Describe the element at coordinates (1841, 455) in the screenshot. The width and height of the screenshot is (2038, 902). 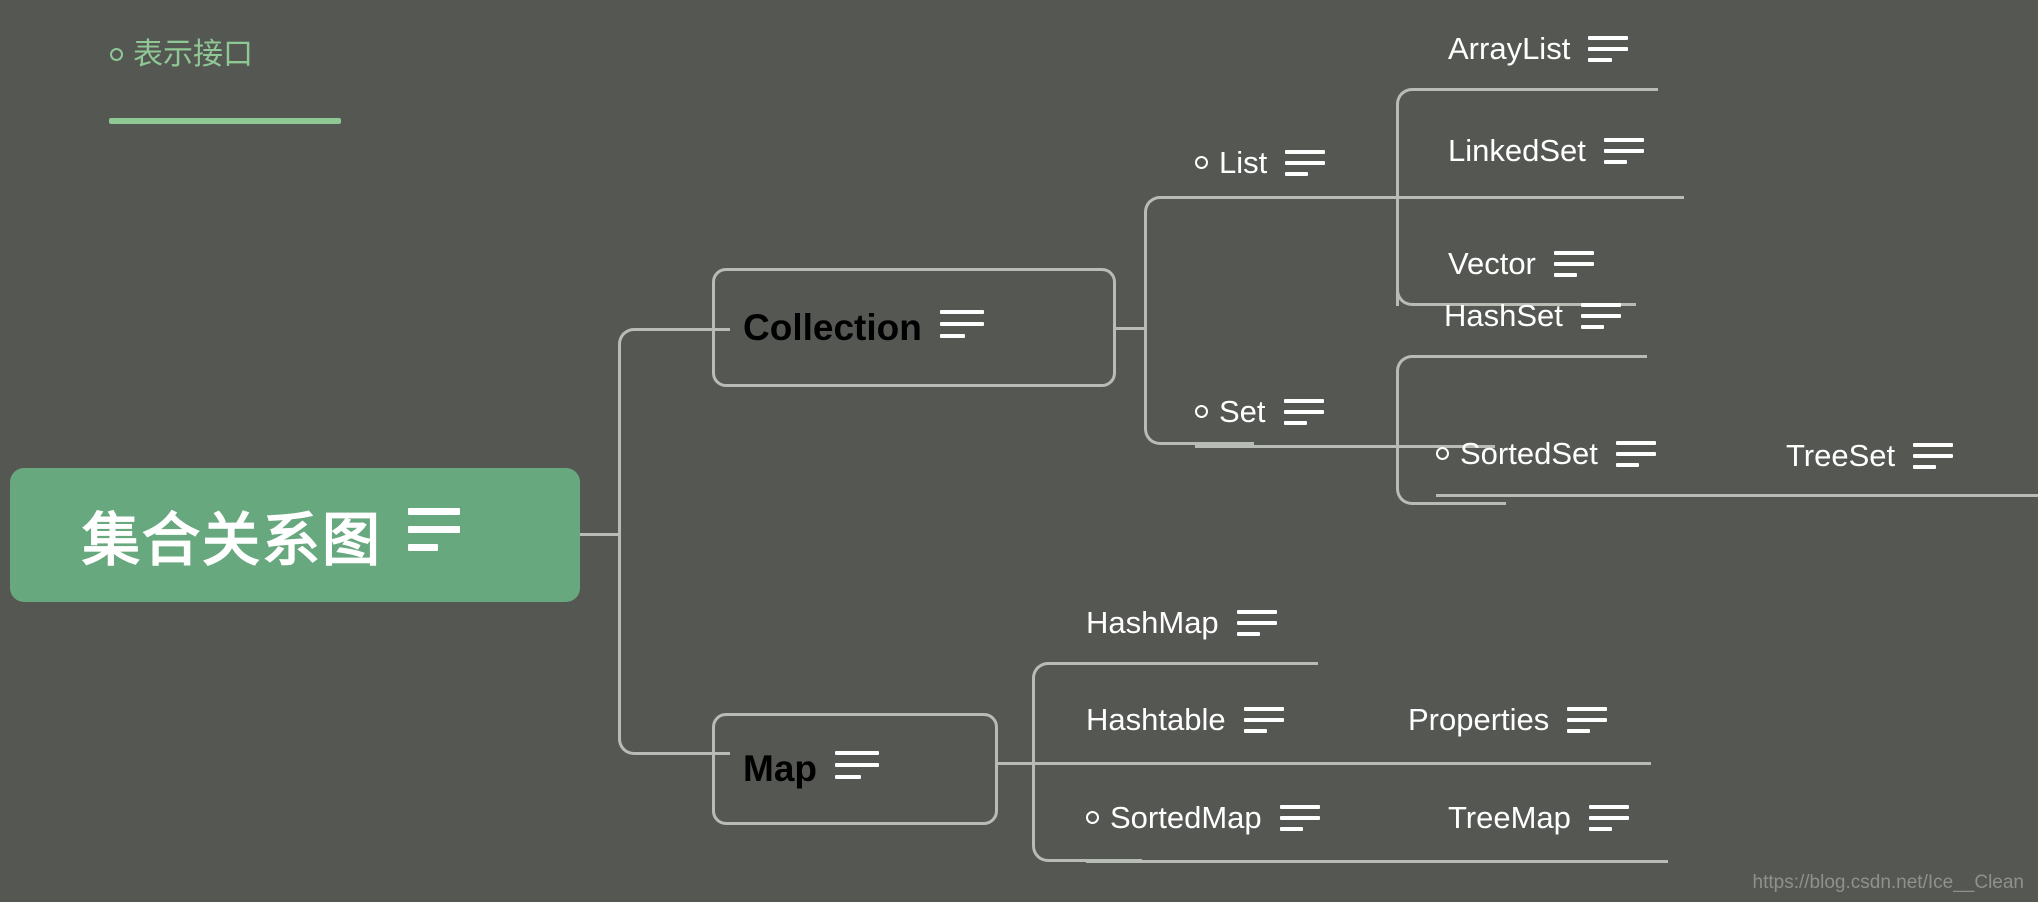
I see `node-label: TreeSet` at that location.